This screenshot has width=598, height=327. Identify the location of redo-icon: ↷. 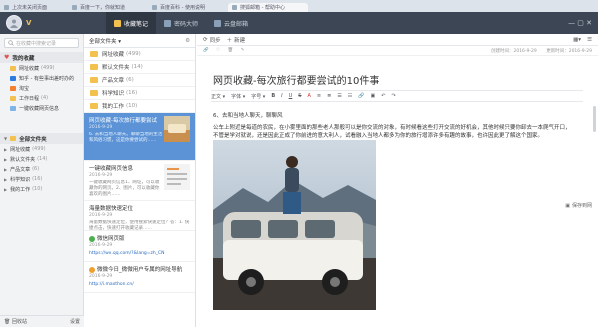
(393, 96).